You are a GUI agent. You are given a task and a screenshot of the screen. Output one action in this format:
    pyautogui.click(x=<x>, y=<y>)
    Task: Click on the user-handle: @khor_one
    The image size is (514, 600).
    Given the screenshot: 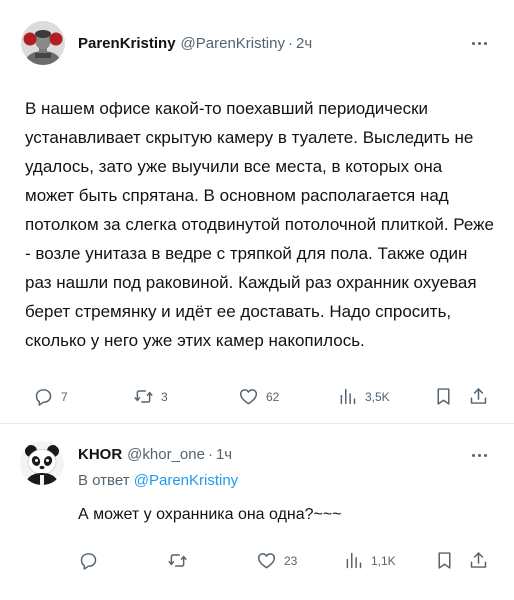 What is the action you would take?
    pyautogui.click(x=166, y=454)
    